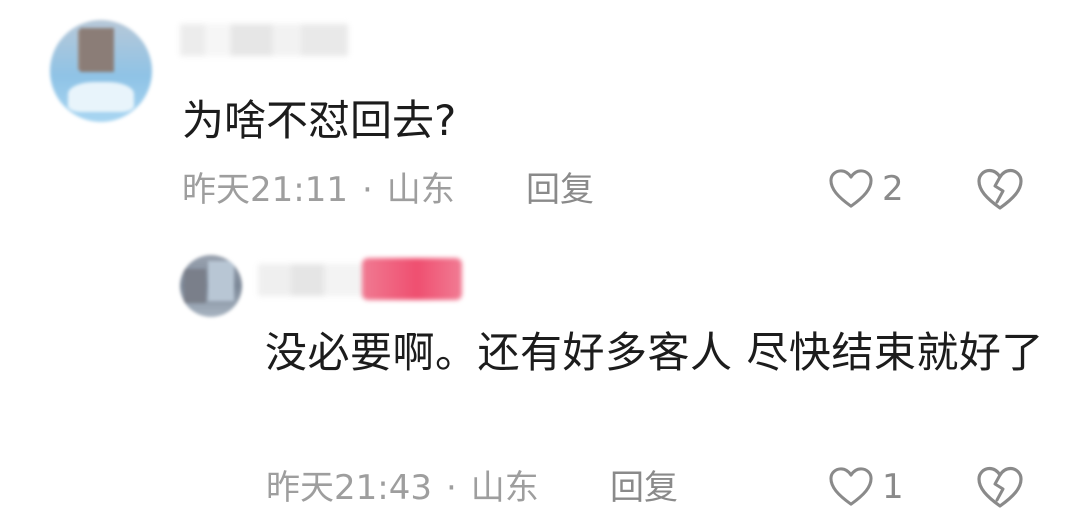 This screenshot has height=519, width=1080. I want to click on comment-meta: 昨天21:43 · 山东, so click(402, 488).